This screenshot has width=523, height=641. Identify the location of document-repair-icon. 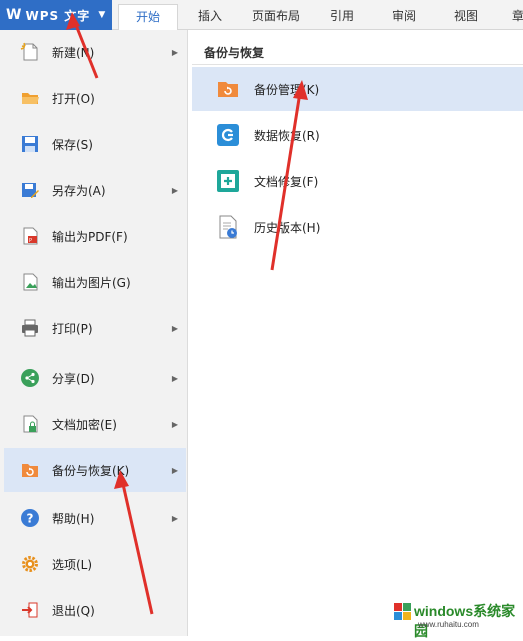
(228, 181).